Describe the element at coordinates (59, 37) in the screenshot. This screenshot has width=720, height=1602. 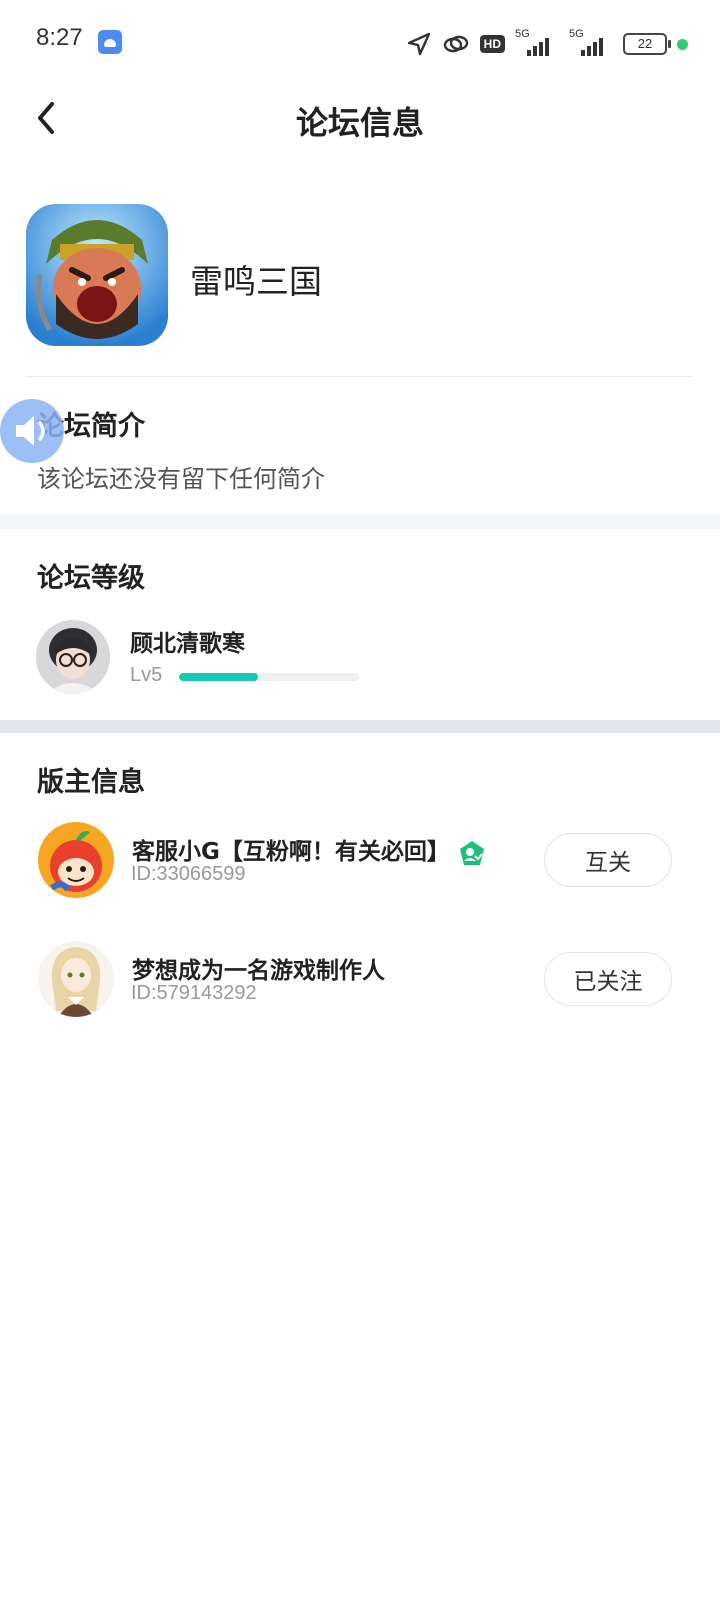
I see `status-time: 8:27` at that location.